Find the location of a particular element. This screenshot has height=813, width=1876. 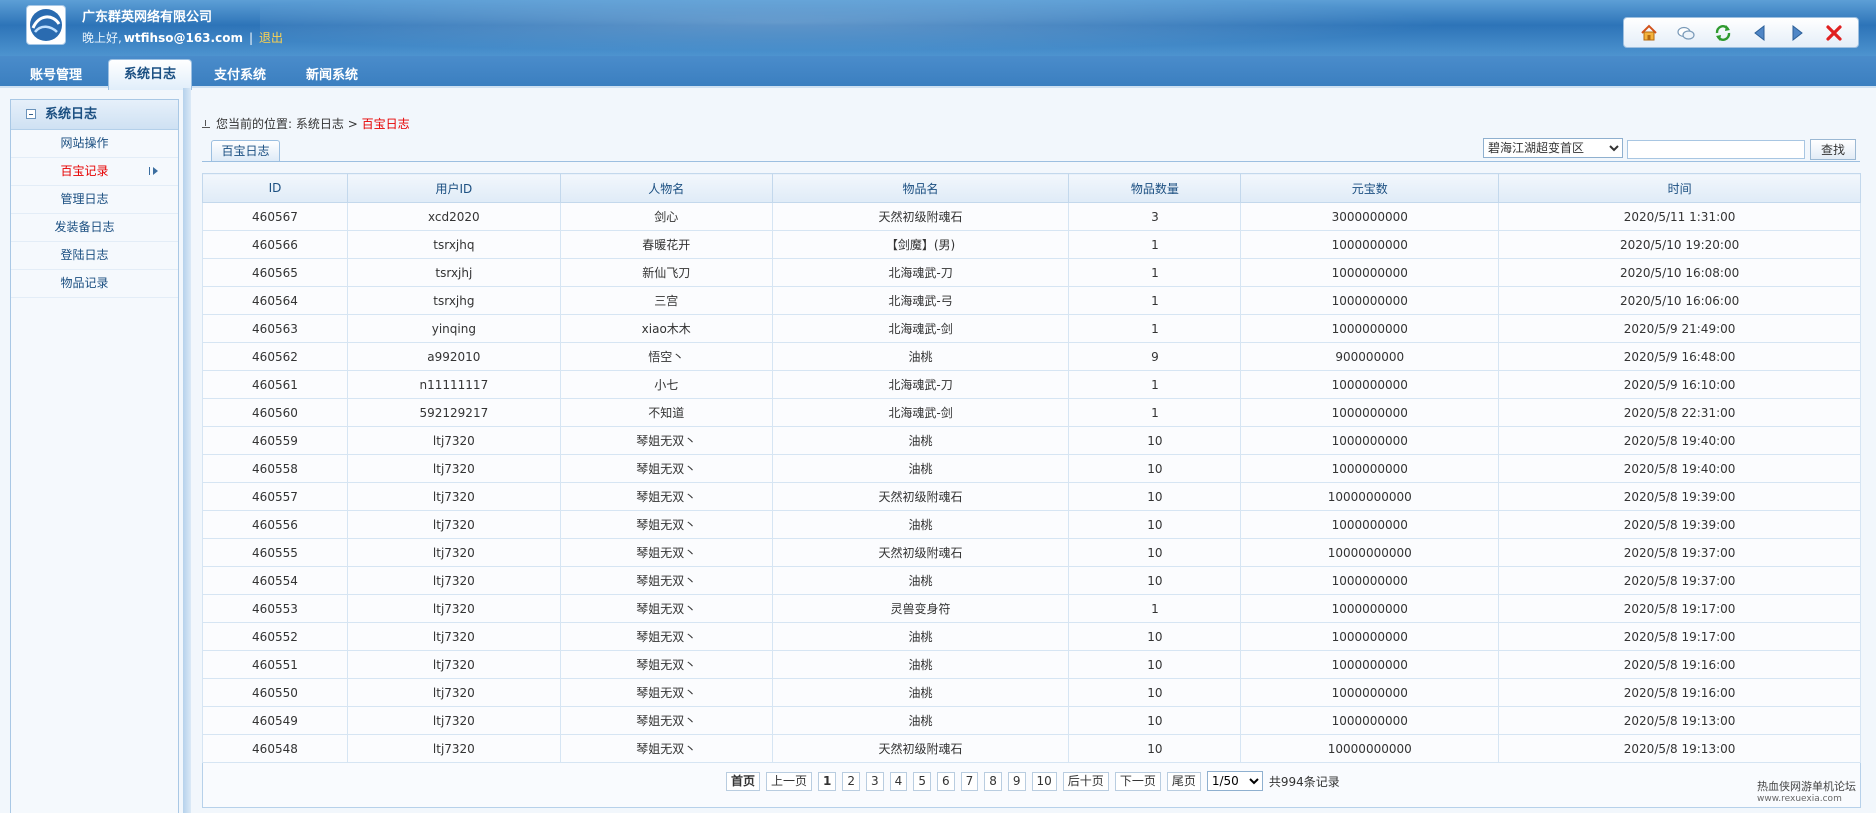

cell-user-id: tsrxjhg is located at coordinates (453, 300).